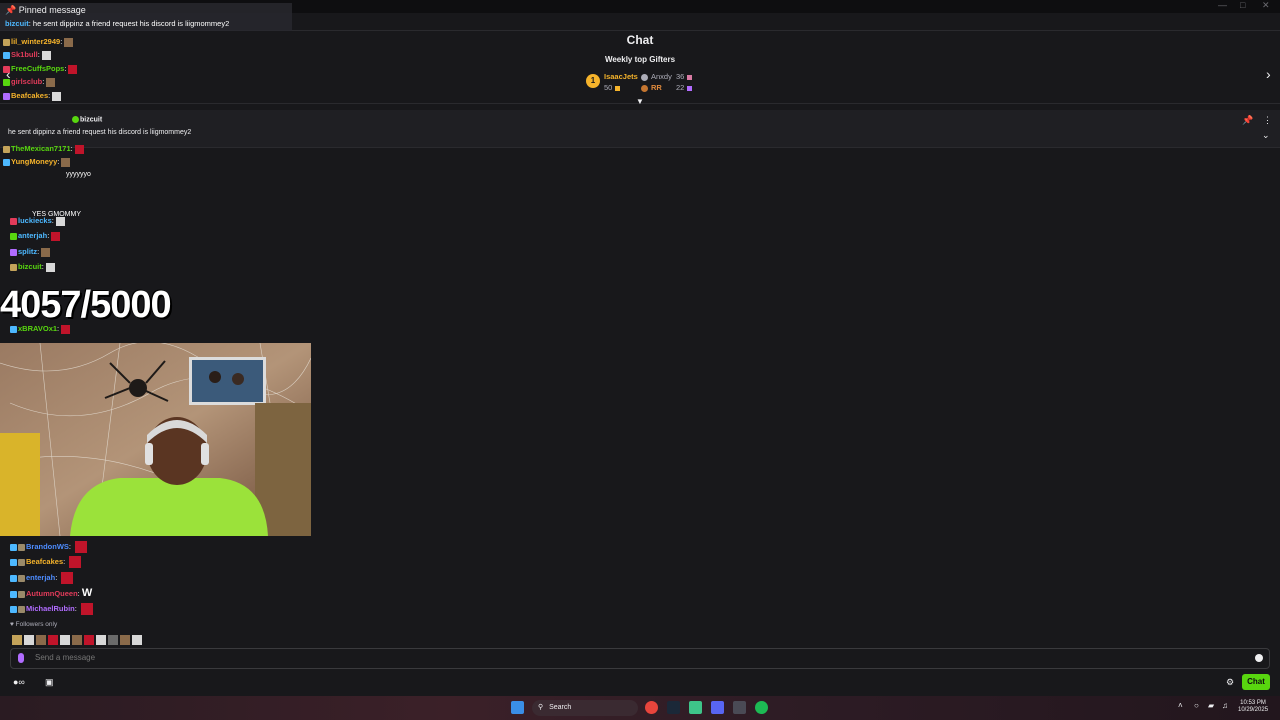 The height and width of the screenshot is (720, 1280). I want to click on taskbar-search: ⚲ Search, so click(585, 708).